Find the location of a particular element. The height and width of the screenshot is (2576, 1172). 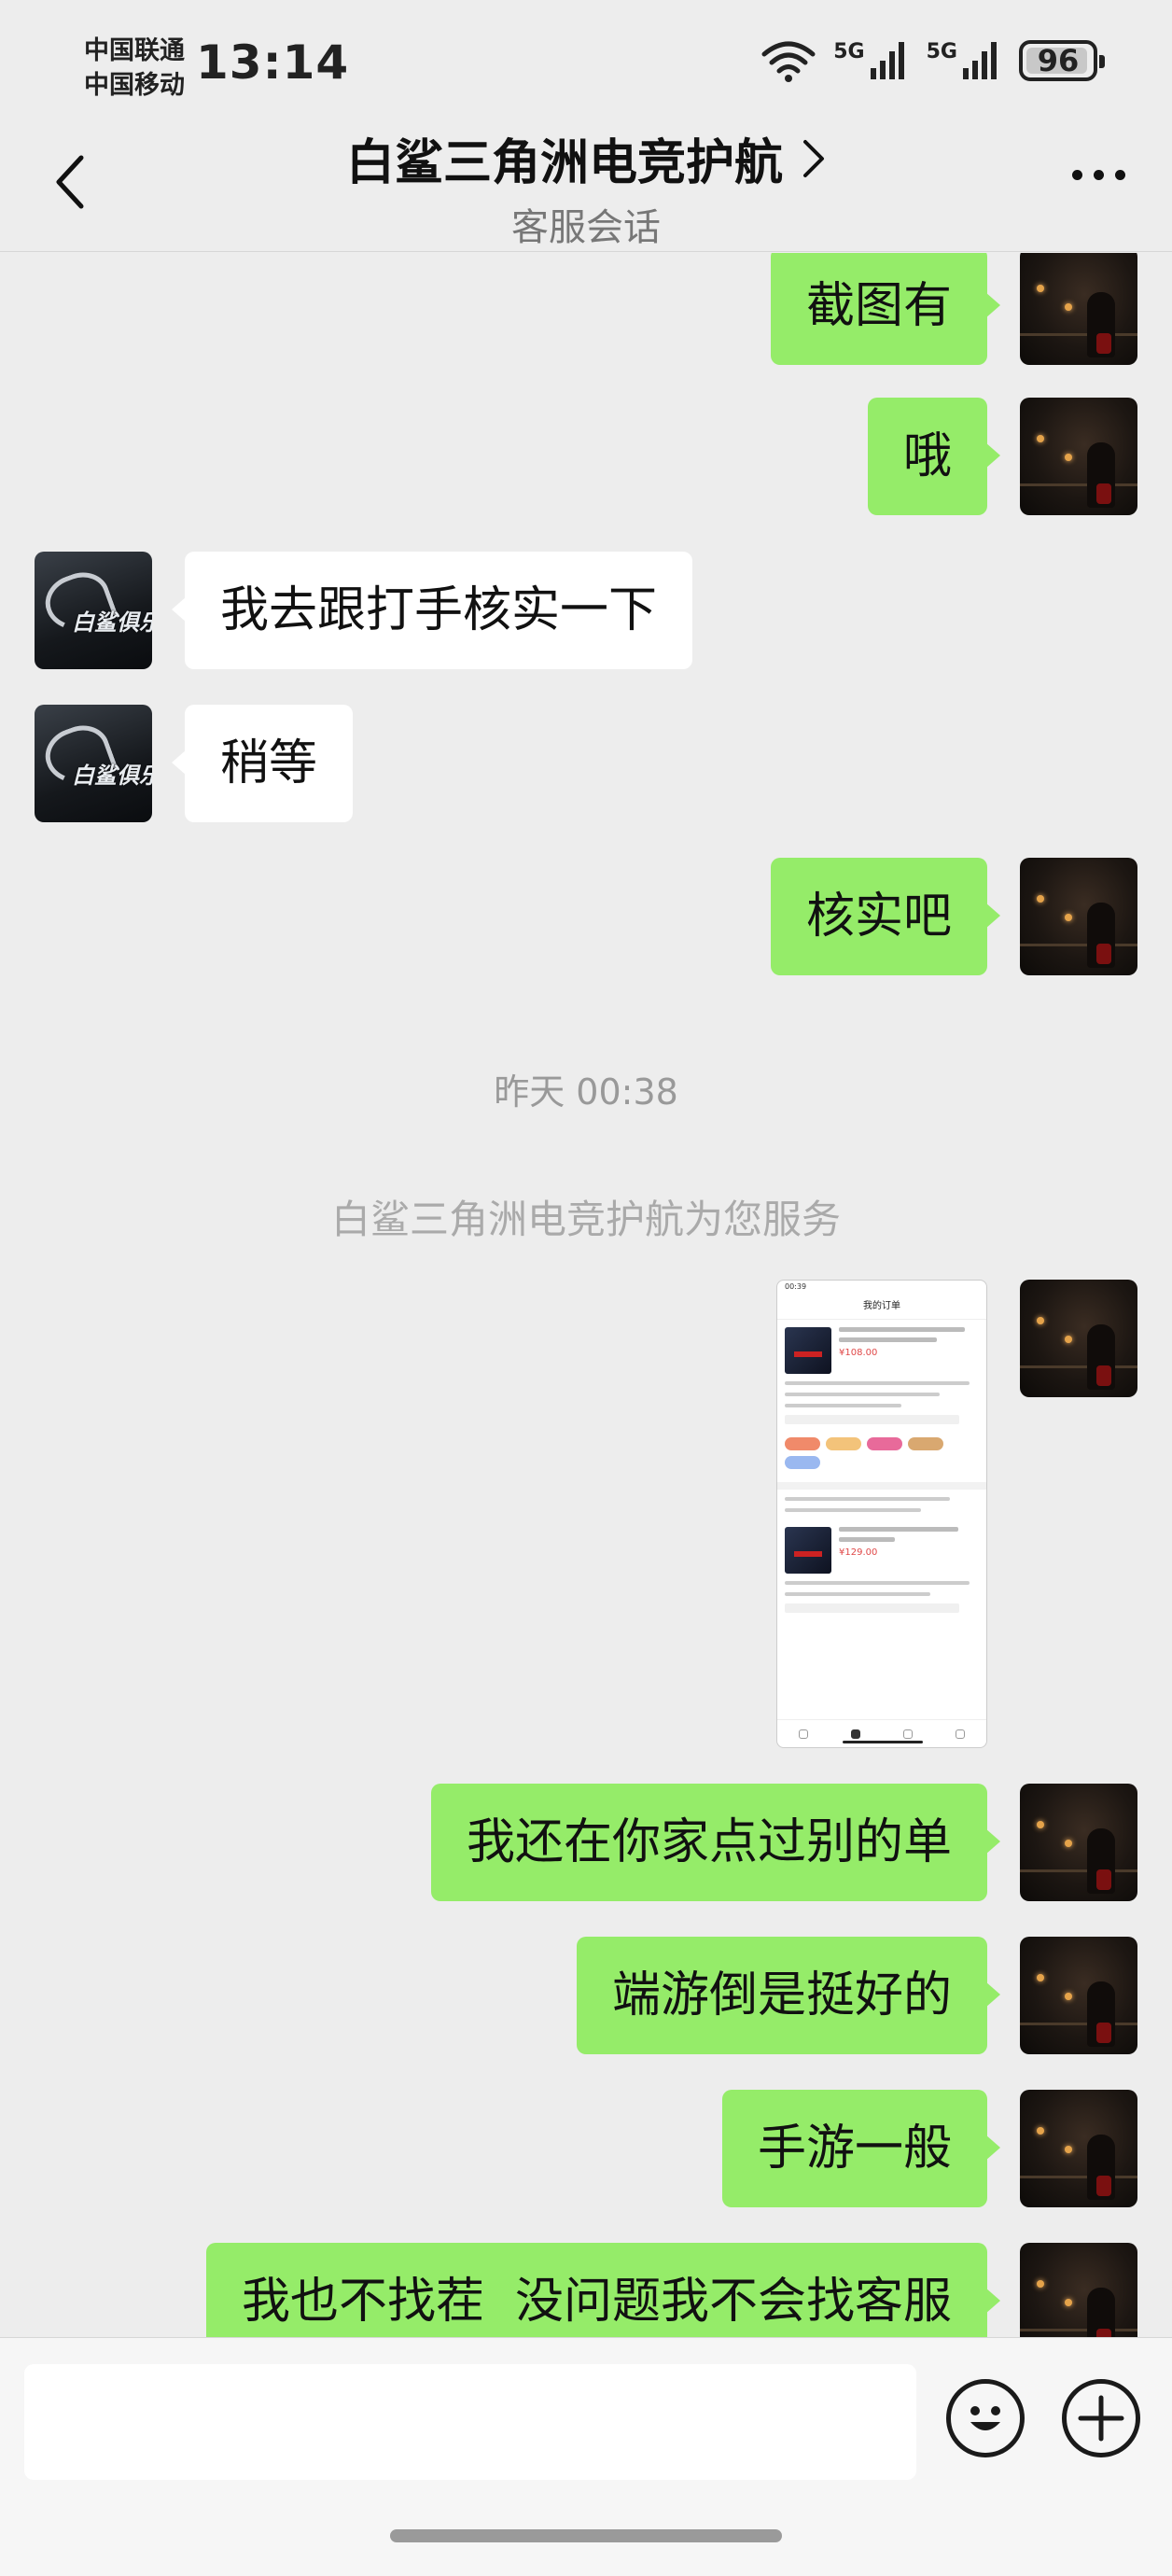

network-label-2: 5G is located at coordinates (941, 51).